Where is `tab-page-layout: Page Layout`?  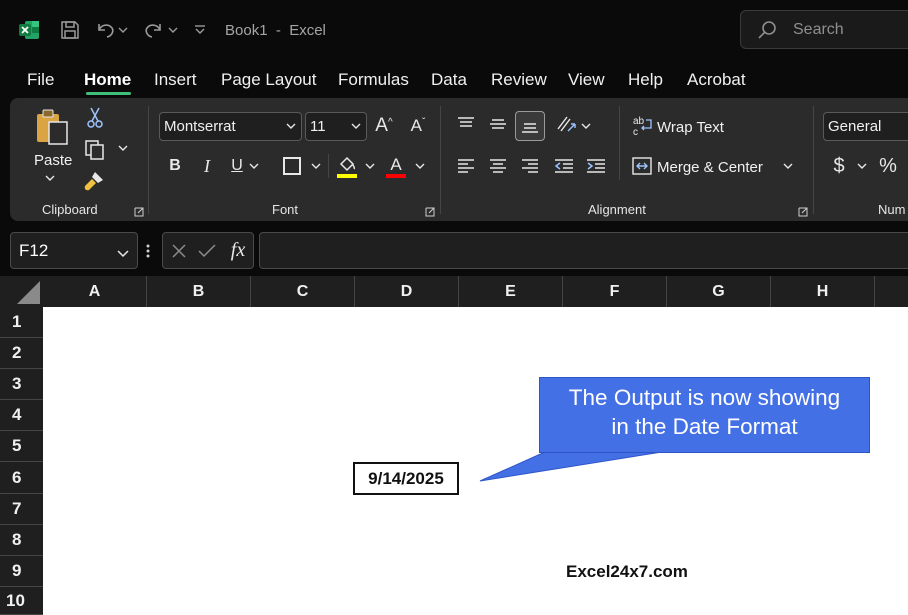
tab-page-layout: Page Layout is located at coordinates (268, 80).